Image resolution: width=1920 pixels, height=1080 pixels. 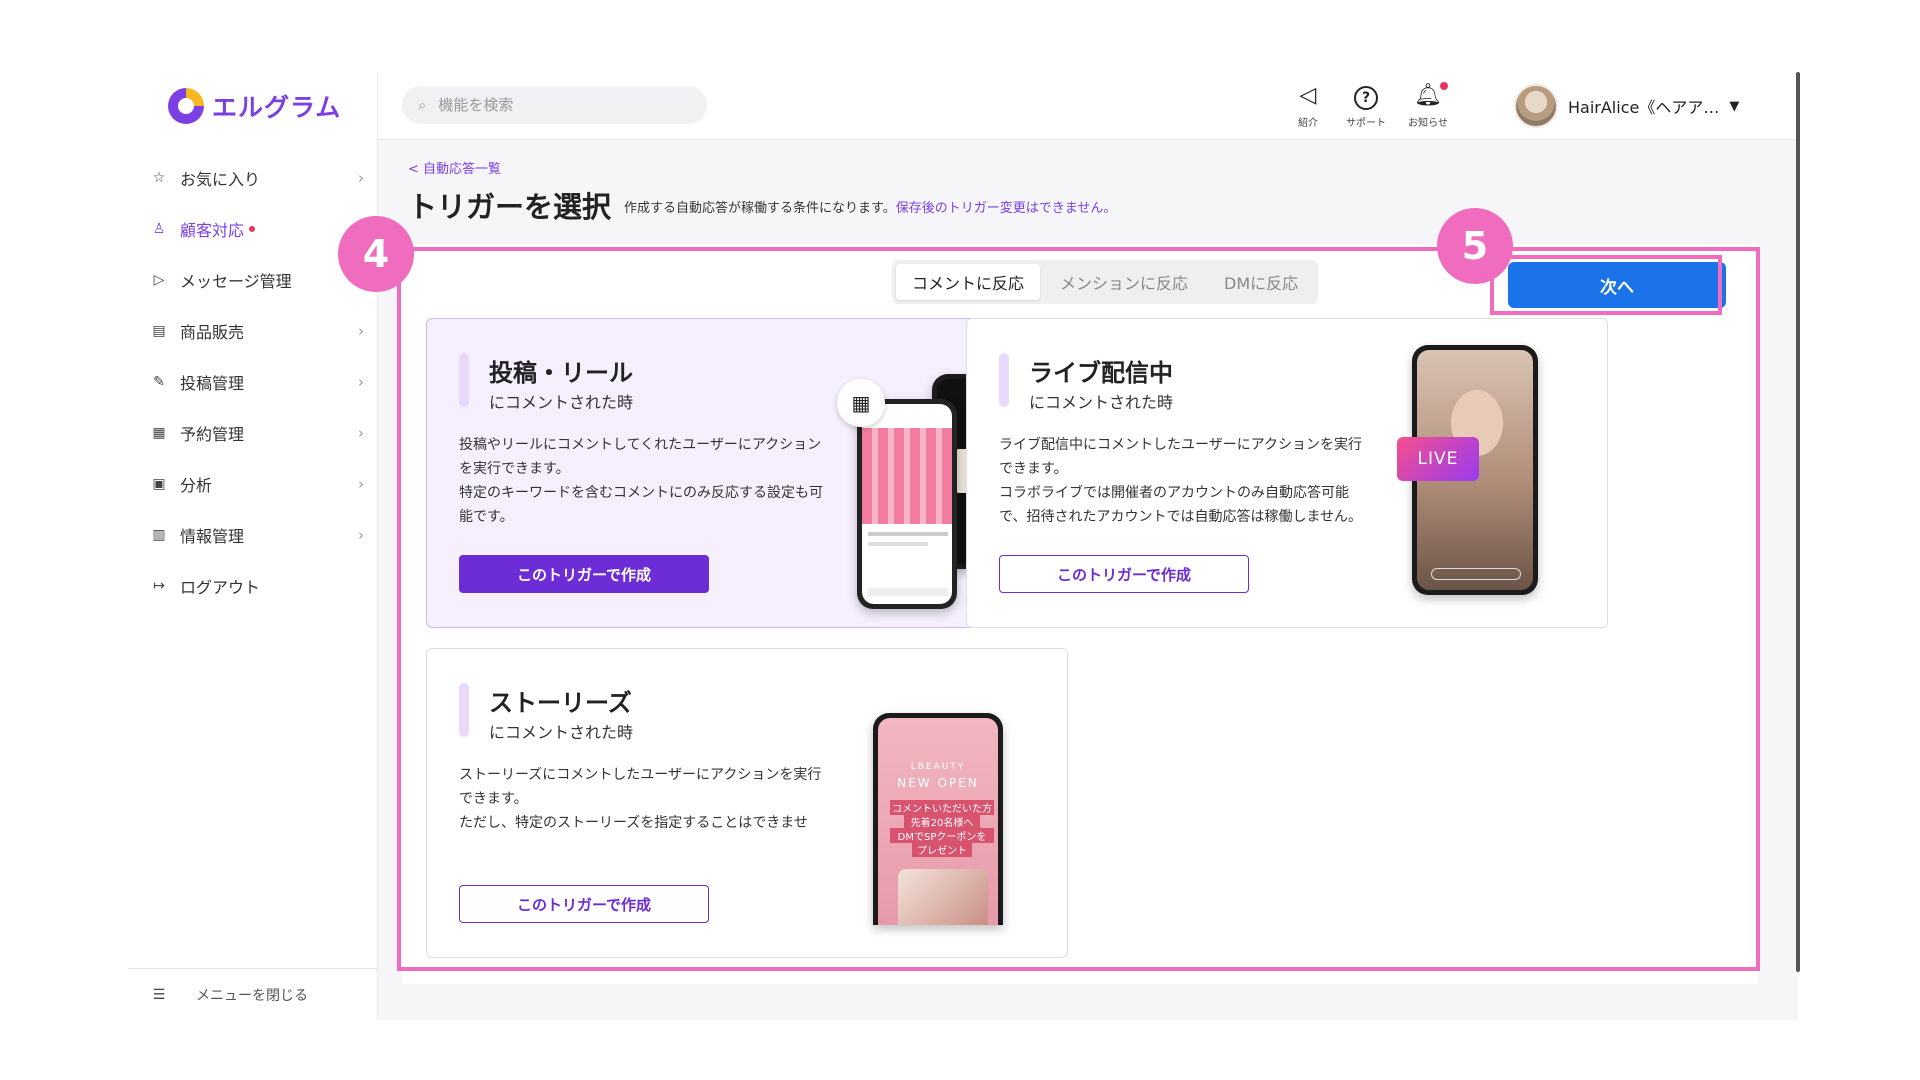 What do you see at coordinates (253, 534) in the screenshot?
I see `sidebar-item-info: ▥ 情報管理 ›` at bounding box center [253, 534].